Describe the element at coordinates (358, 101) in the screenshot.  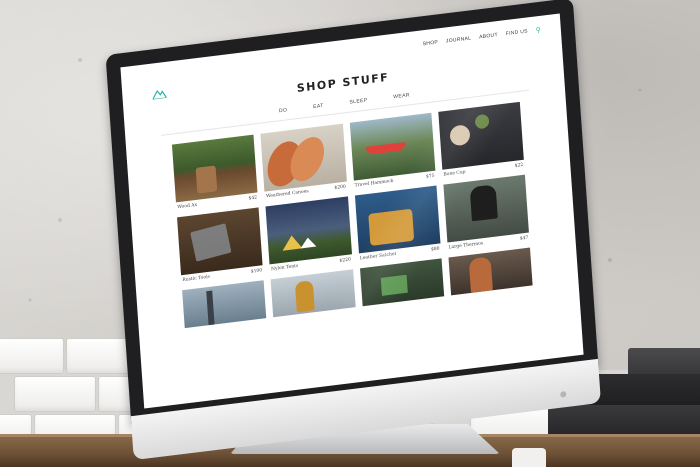
I see `category-sleep: SLEEP` at that location.